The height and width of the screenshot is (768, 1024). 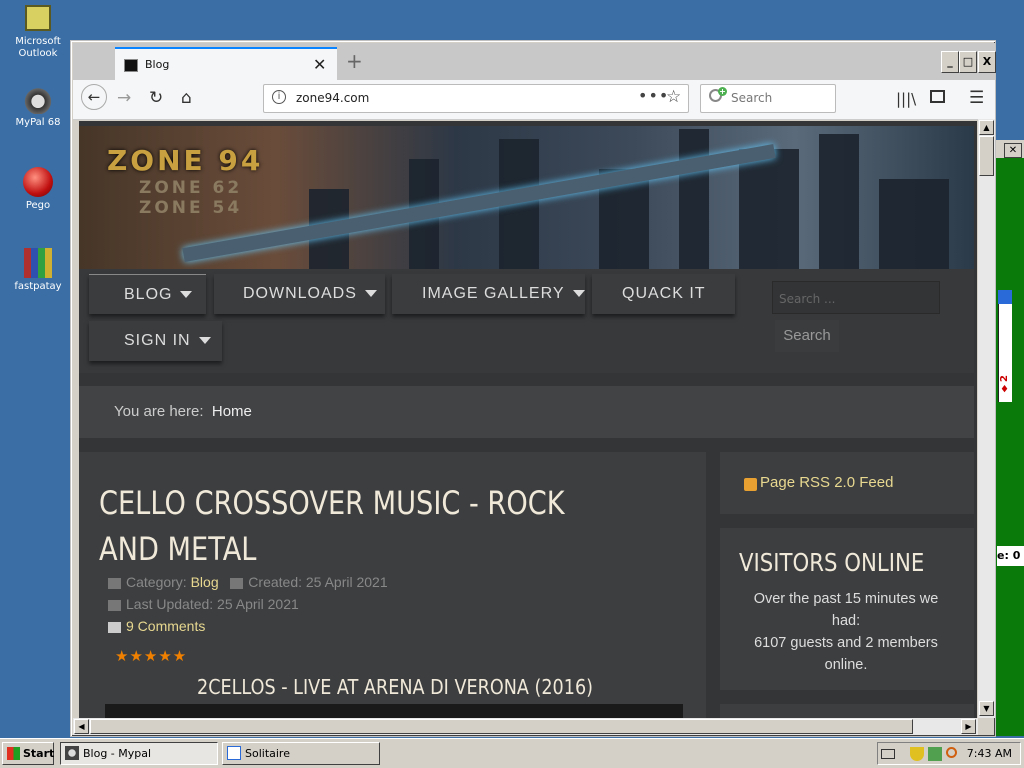 I want to click on search-icon, so click(x=951, y=752).